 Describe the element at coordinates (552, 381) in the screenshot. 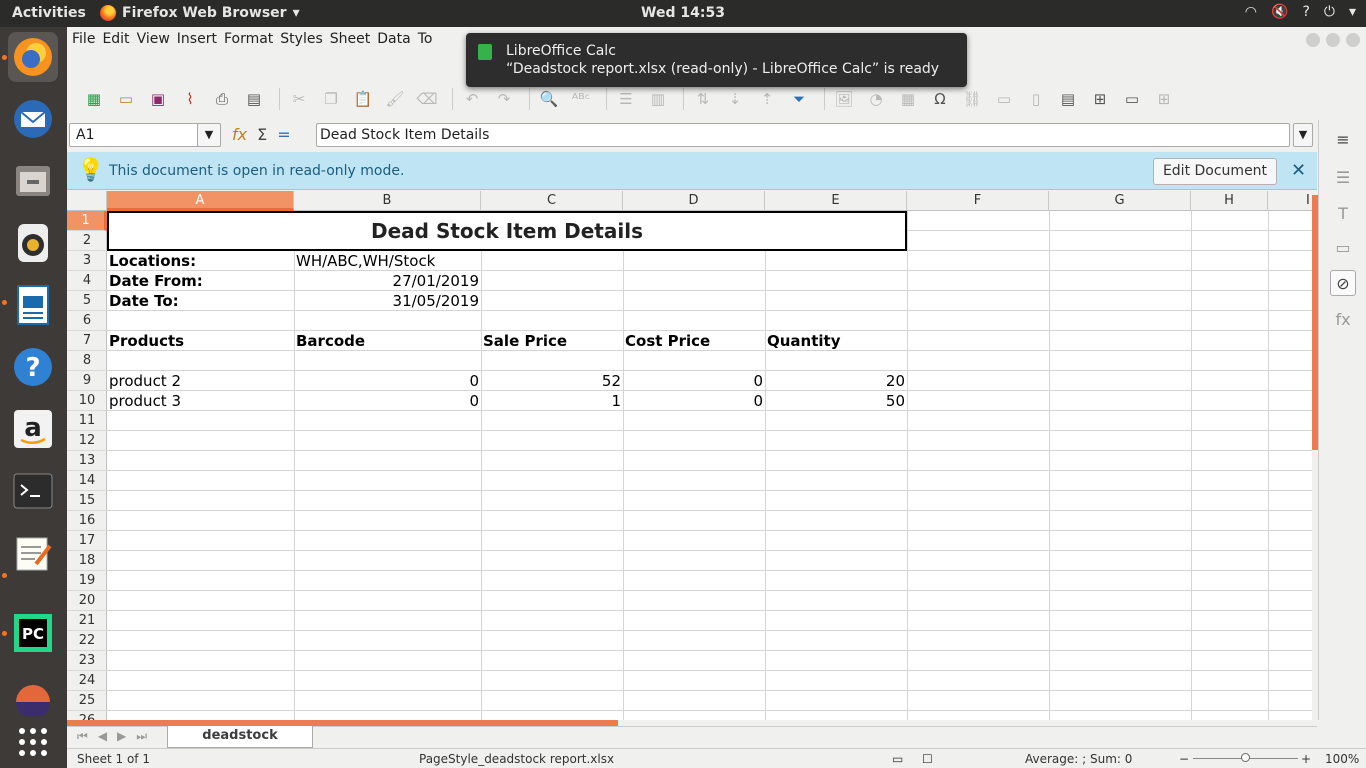

I see `cell-c9: 52` at that location.